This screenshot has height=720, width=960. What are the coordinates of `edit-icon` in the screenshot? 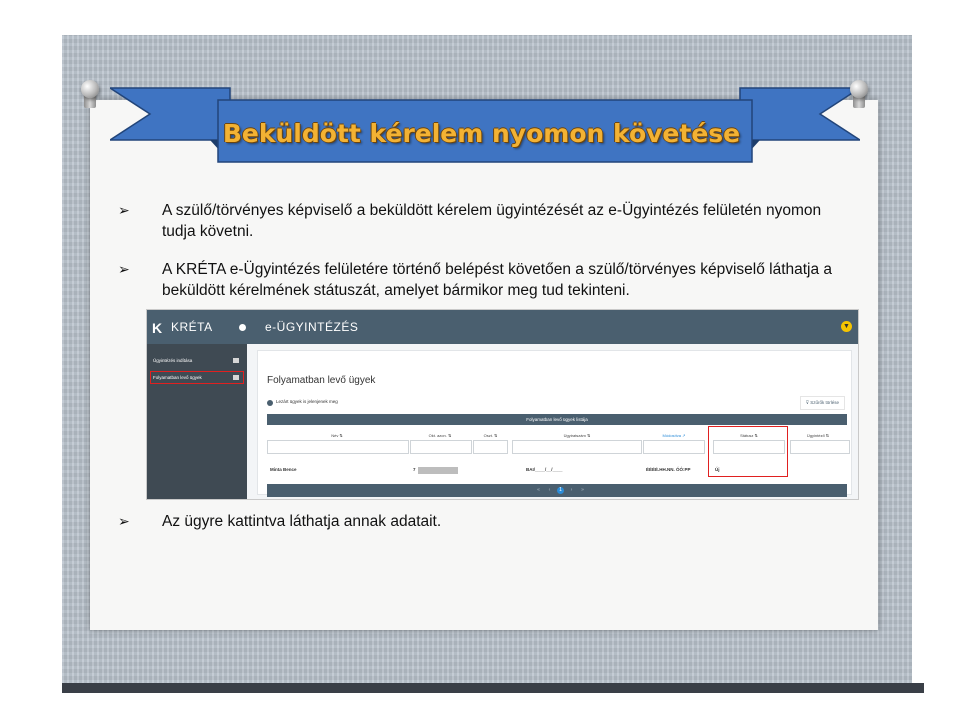 It's located at (236, 360).